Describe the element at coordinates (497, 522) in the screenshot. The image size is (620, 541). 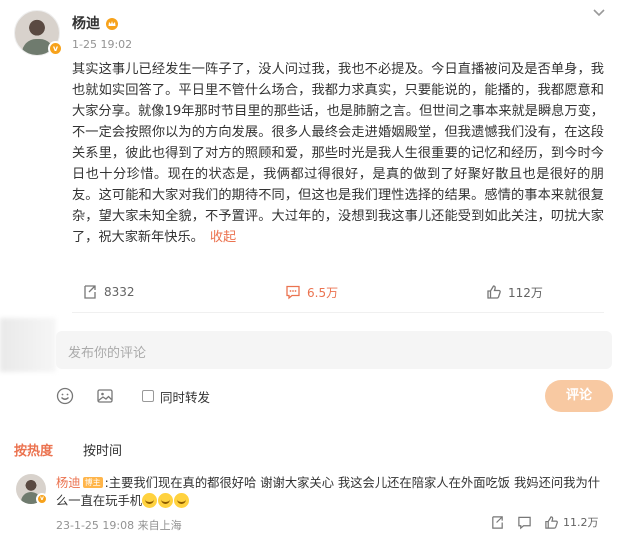
I see `share-icon` at that location.